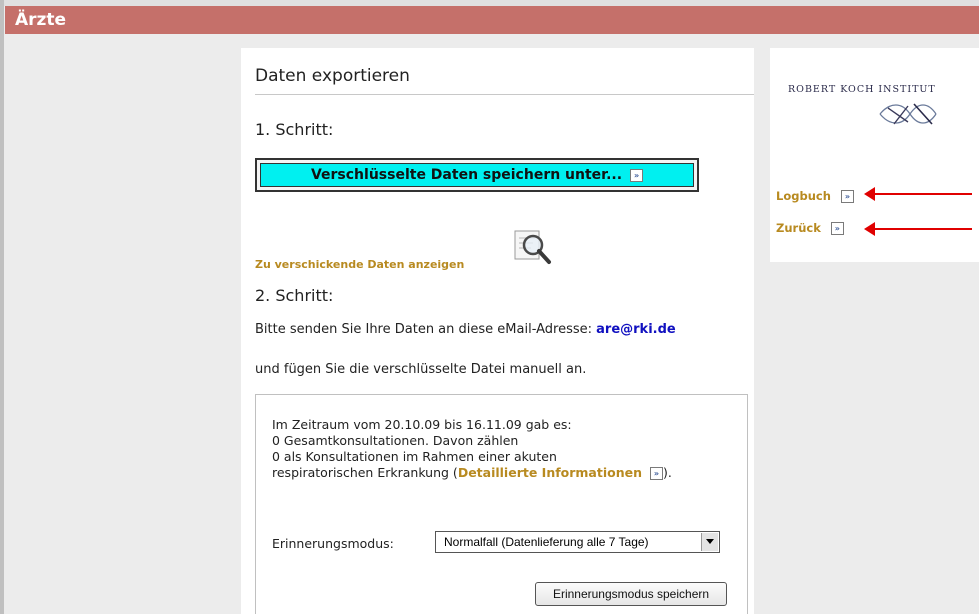 Image resolution: width=979 pixels, height=614 pixels. Describe the element at coordinates (636, 329) in the screenshot. I see `email-link: are@rki.de` at that location.